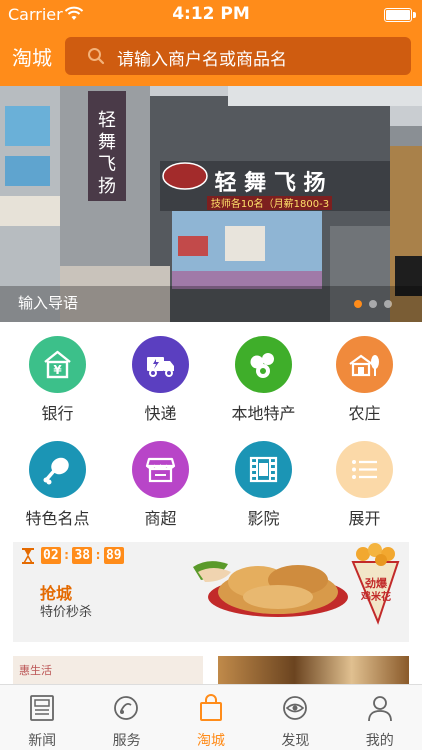 Image resolution: width=422 pixels, height=750 pixels. I want to click on category-label: 影院, so click(263, 518).